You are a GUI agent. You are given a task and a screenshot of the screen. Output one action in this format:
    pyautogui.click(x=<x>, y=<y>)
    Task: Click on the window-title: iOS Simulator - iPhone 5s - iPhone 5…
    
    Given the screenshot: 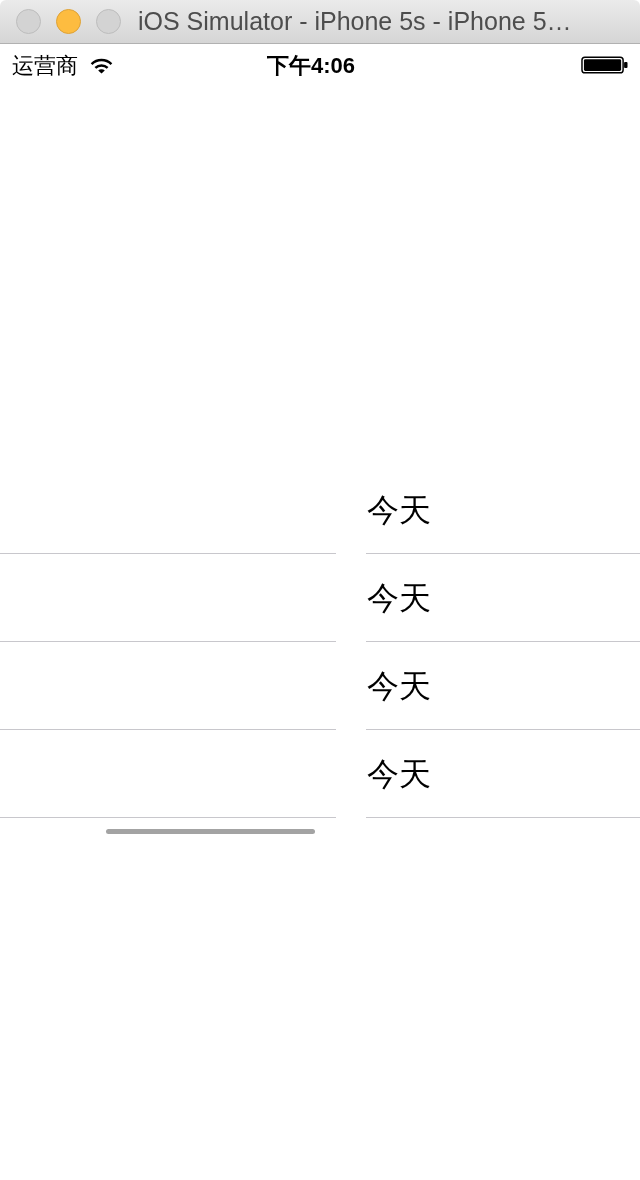 What is the action you would take?
    pyautogui.click(x=355, y=21)
    